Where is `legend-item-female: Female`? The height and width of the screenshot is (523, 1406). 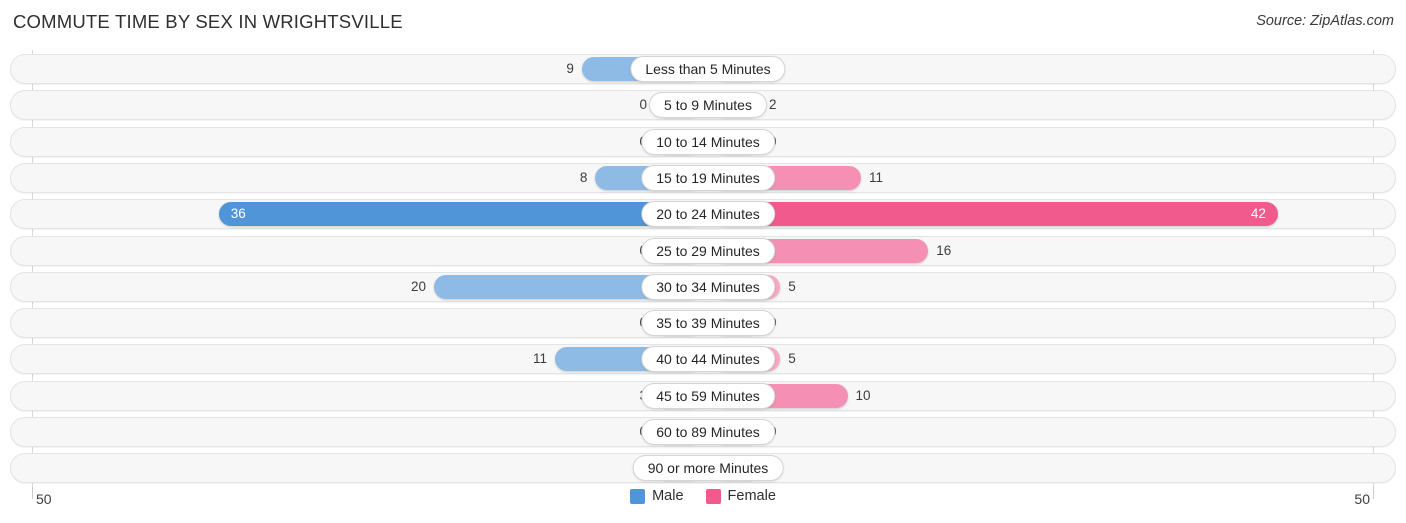 legend-item-female: Female is located at coordinates (740, 496).